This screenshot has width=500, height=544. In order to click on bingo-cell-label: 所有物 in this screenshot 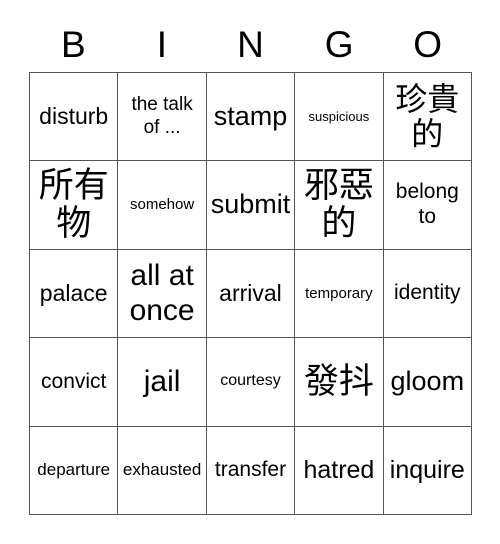, I will do `click(73, 205)`.